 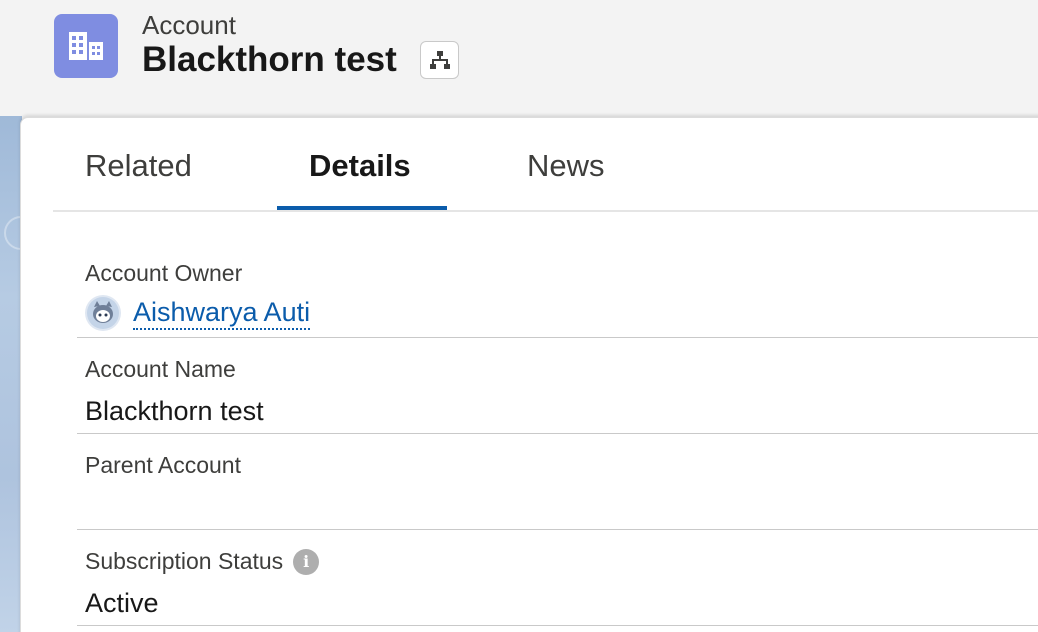 What do you see at coordinates (566, 166) in the screenshot?
I see `tab-news: News` at bounding box center [566, 166].